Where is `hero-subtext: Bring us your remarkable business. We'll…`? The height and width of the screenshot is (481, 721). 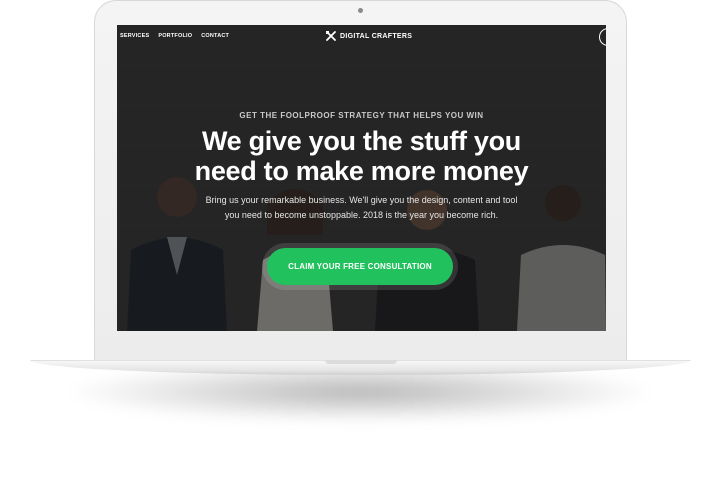 hero-subtext: Bring us your remarkable business. We'll… is located at coordinates (361, 208).